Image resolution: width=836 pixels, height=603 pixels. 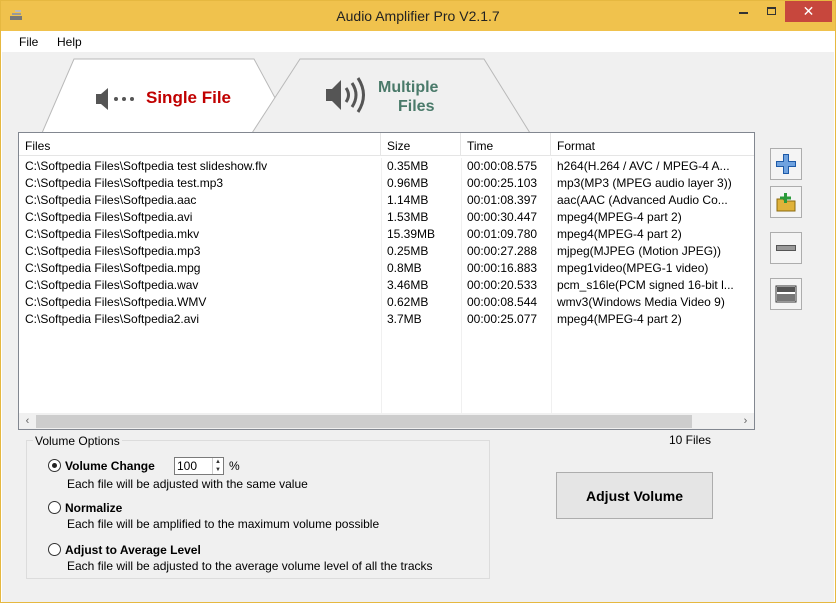 What do you see at coordinates (639, 251) in the screenshot?
I see `cell-format: mjpeg(MJPEG (Motion JPEG))` at bounding box center [639, 251].